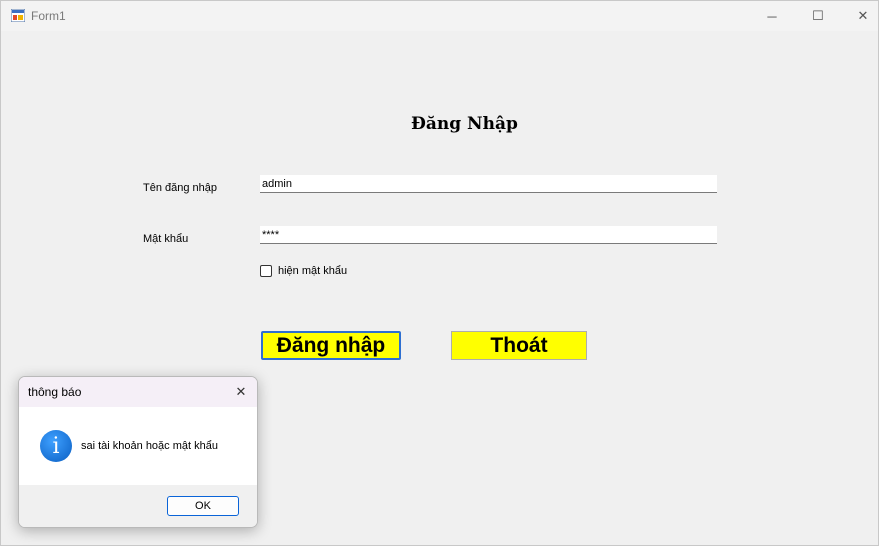 The height and width of the screenshot is (546, 879). Describe the element at coordinates (266, 271) in the screenshot. I see `show-password-checkbox` at that location.